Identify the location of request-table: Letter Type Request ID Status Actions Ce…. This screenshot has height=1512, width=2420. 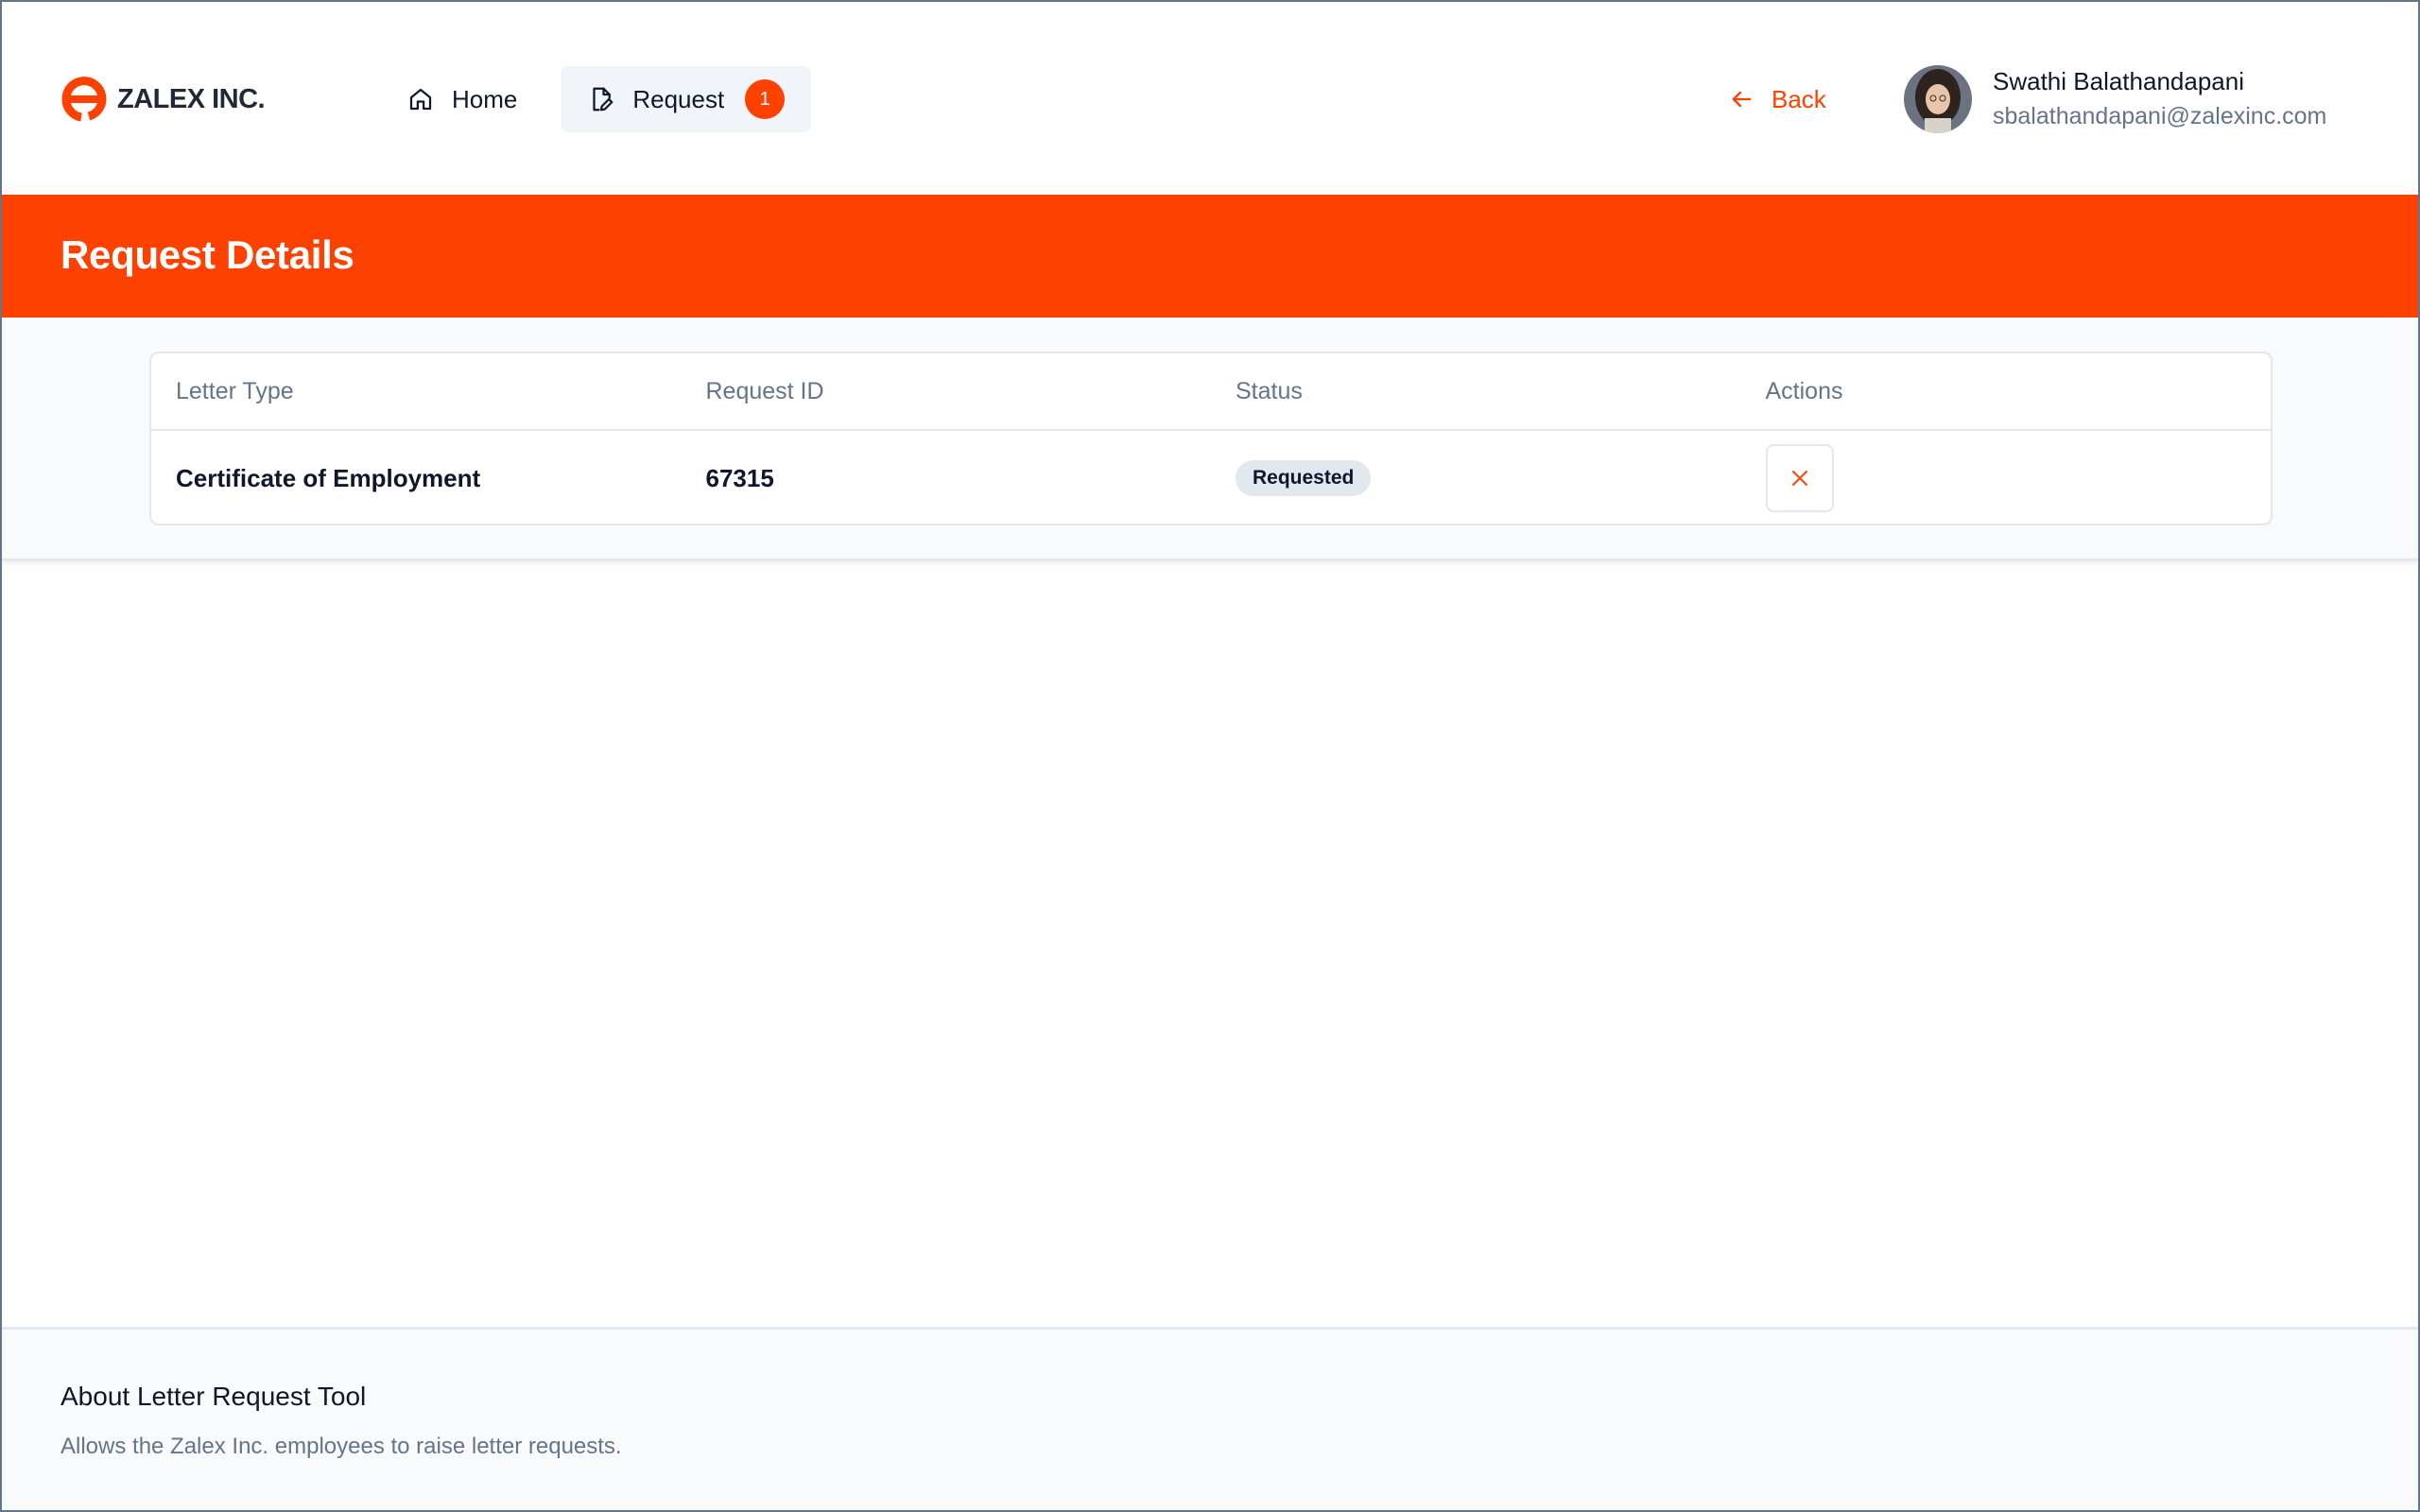
(1211, 438).